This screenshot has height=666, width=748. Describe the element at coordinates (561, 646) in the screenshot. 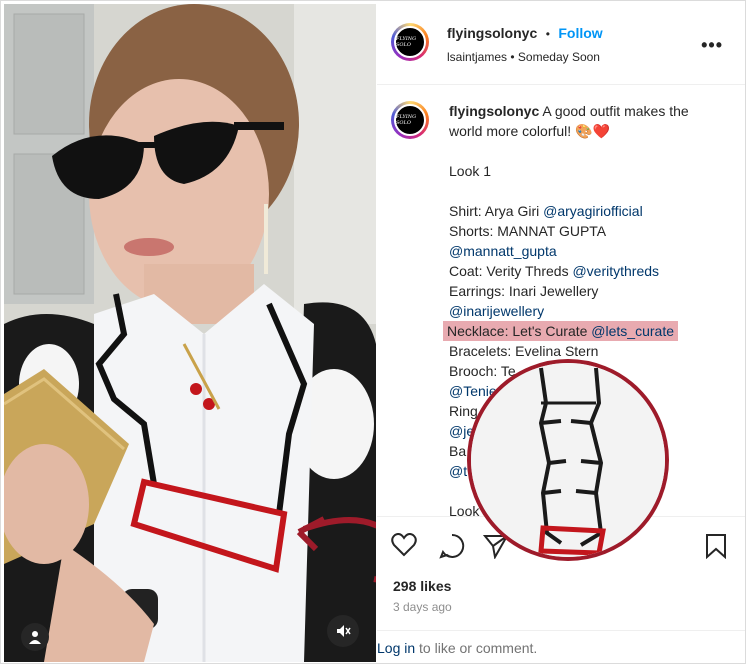

I see `login-bar: Log in to like or comment.` at that location.